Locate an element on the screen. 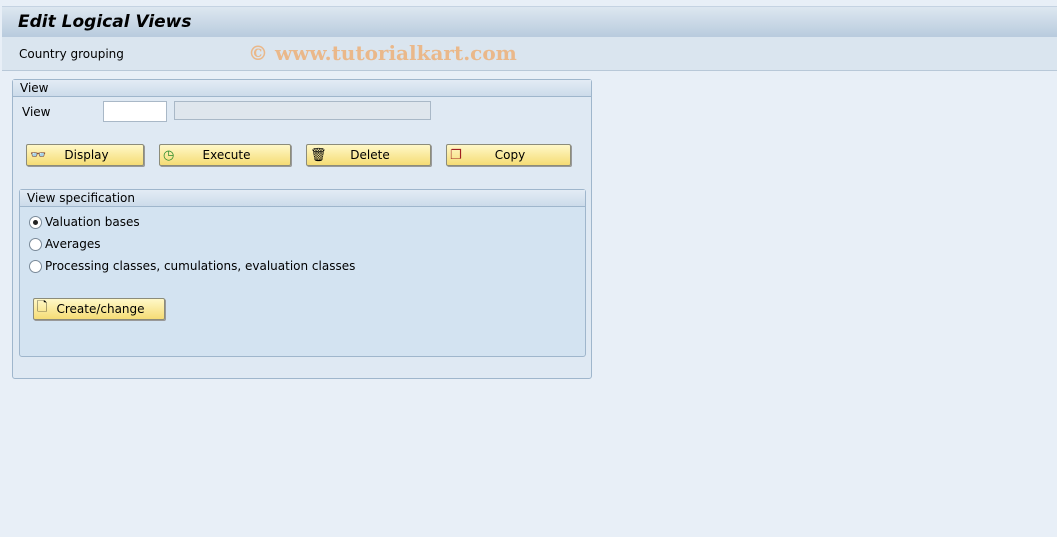 The width and height of the screenshot is (1057, 537). title-bar: Edit Logical Views is located at coordinates (529, 22).